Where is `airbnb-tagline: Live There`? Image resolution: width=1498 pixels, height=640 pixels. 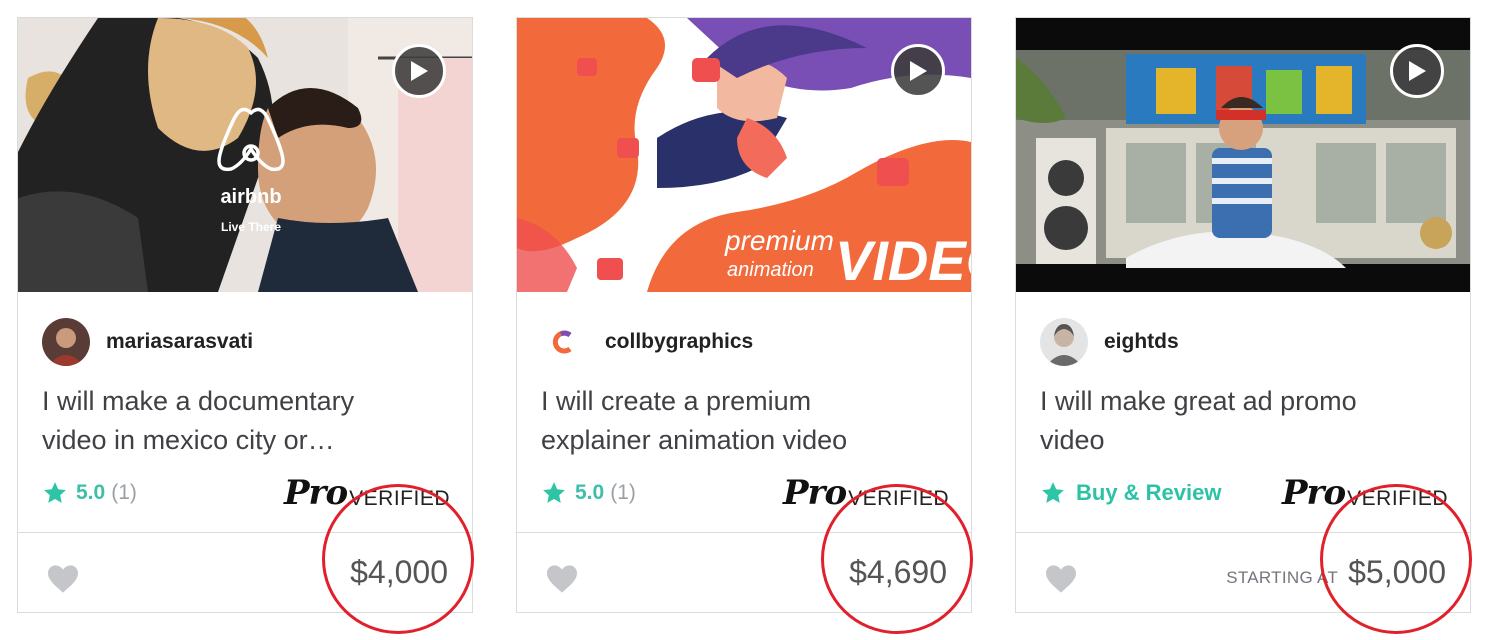
airbnb-tagline: Live There is located at coordinates (251, 227).